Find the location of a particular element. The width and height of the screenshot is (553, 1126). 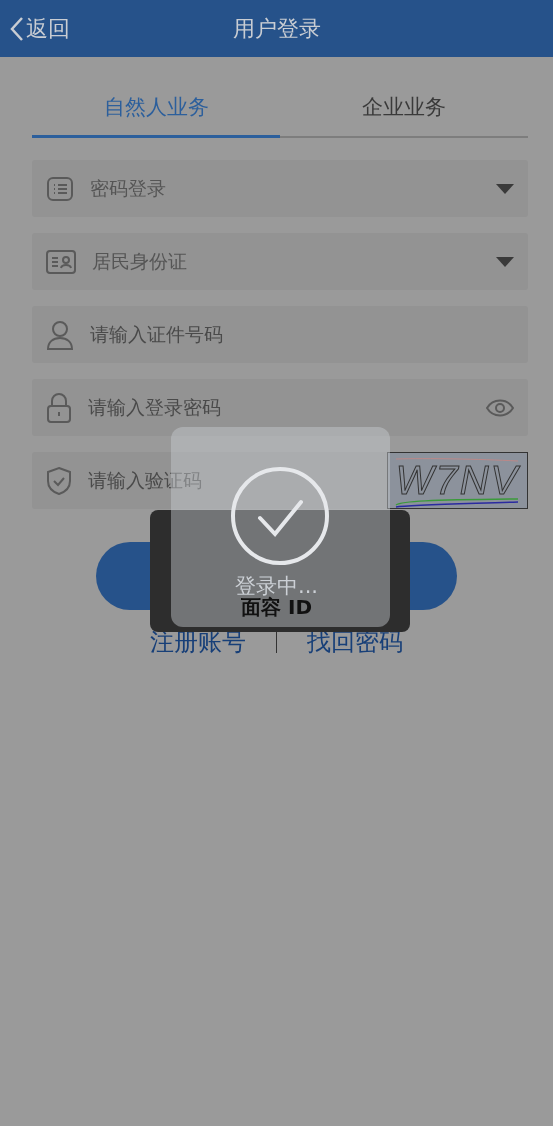

checkmark-circle-icon is located at coordinates (280, 516).